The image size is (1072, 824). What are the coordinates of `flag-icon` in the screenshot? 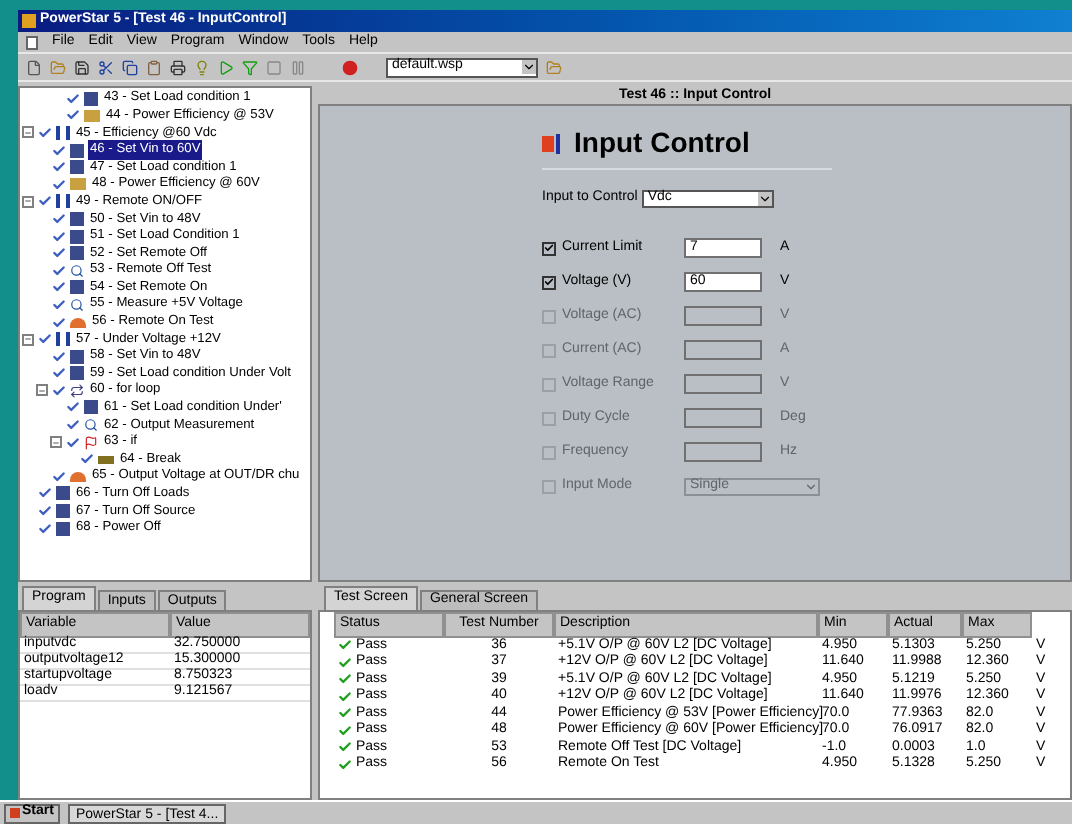 It's located at (91, 442).